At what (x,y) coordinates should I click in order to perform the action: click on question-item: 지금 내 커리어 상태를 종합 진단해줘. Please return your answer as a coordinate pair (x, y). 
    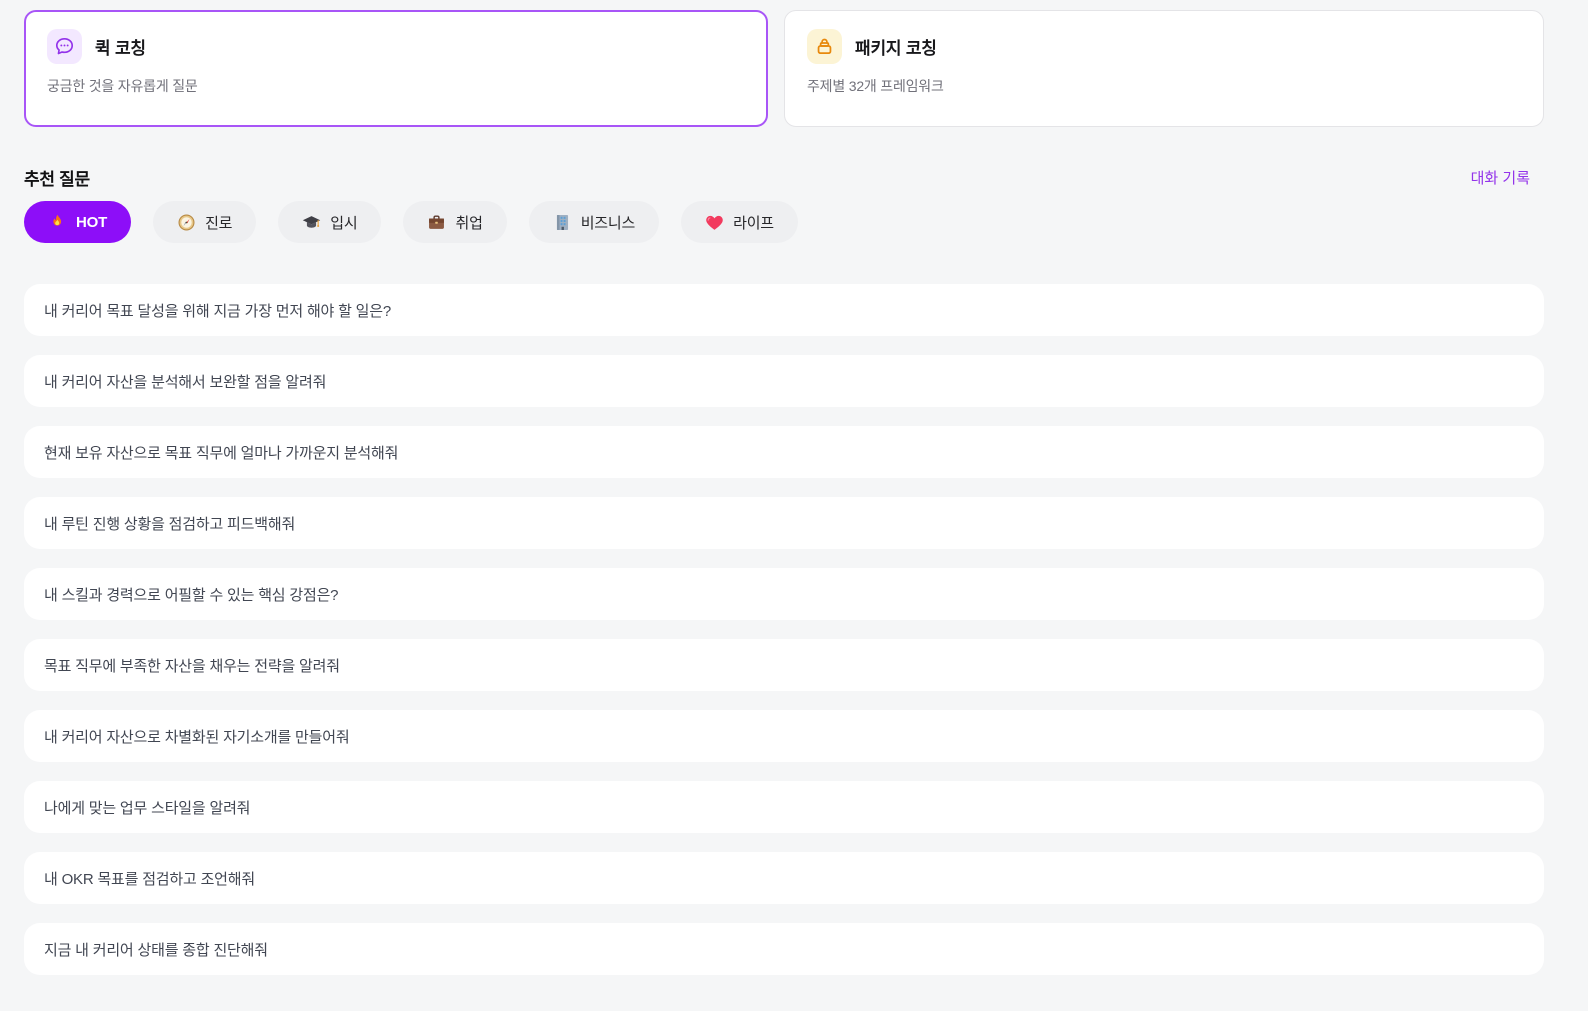
    Looking at the image, I should click on (784, 949).